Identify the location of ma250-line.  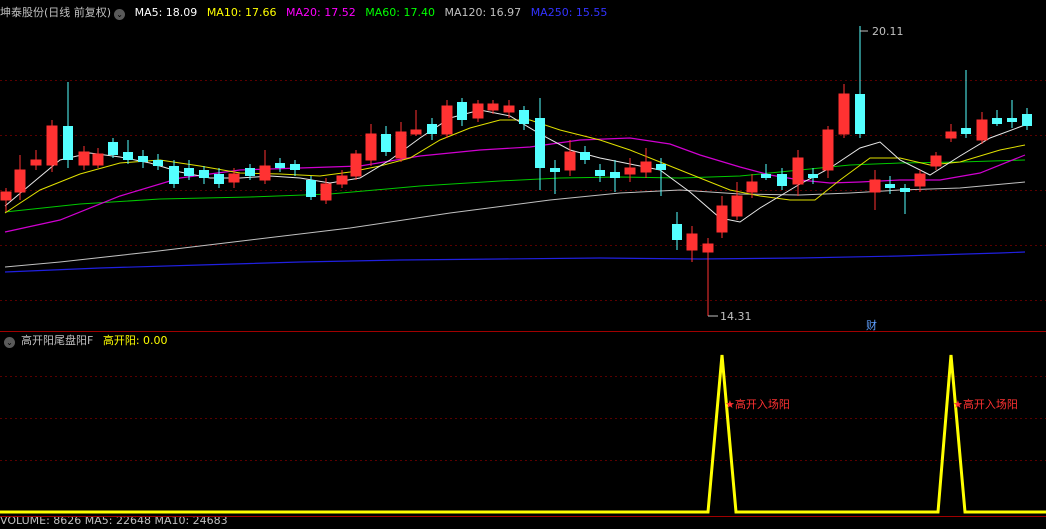
(515, 262).